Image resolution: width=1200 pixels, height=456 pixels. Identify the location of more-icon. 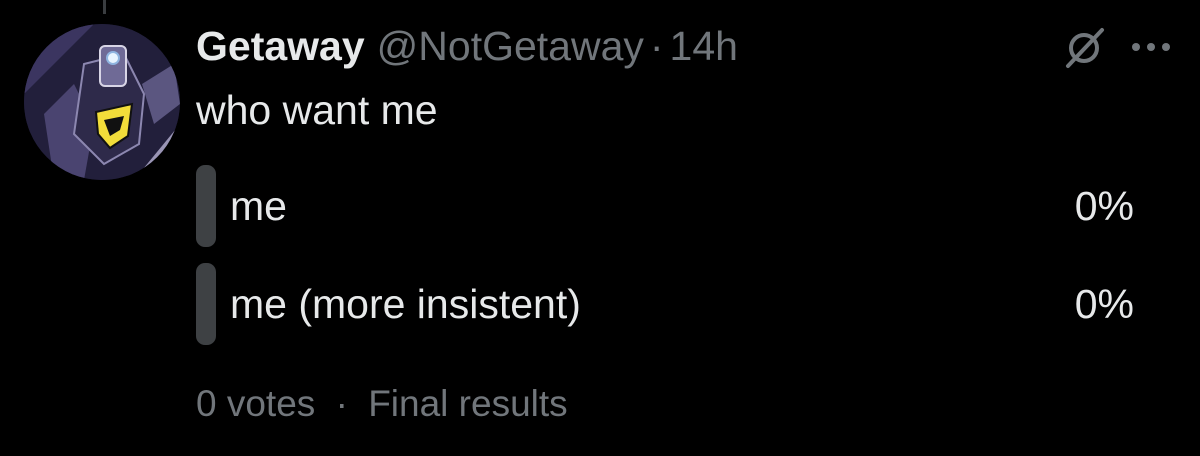
(1151, 47).